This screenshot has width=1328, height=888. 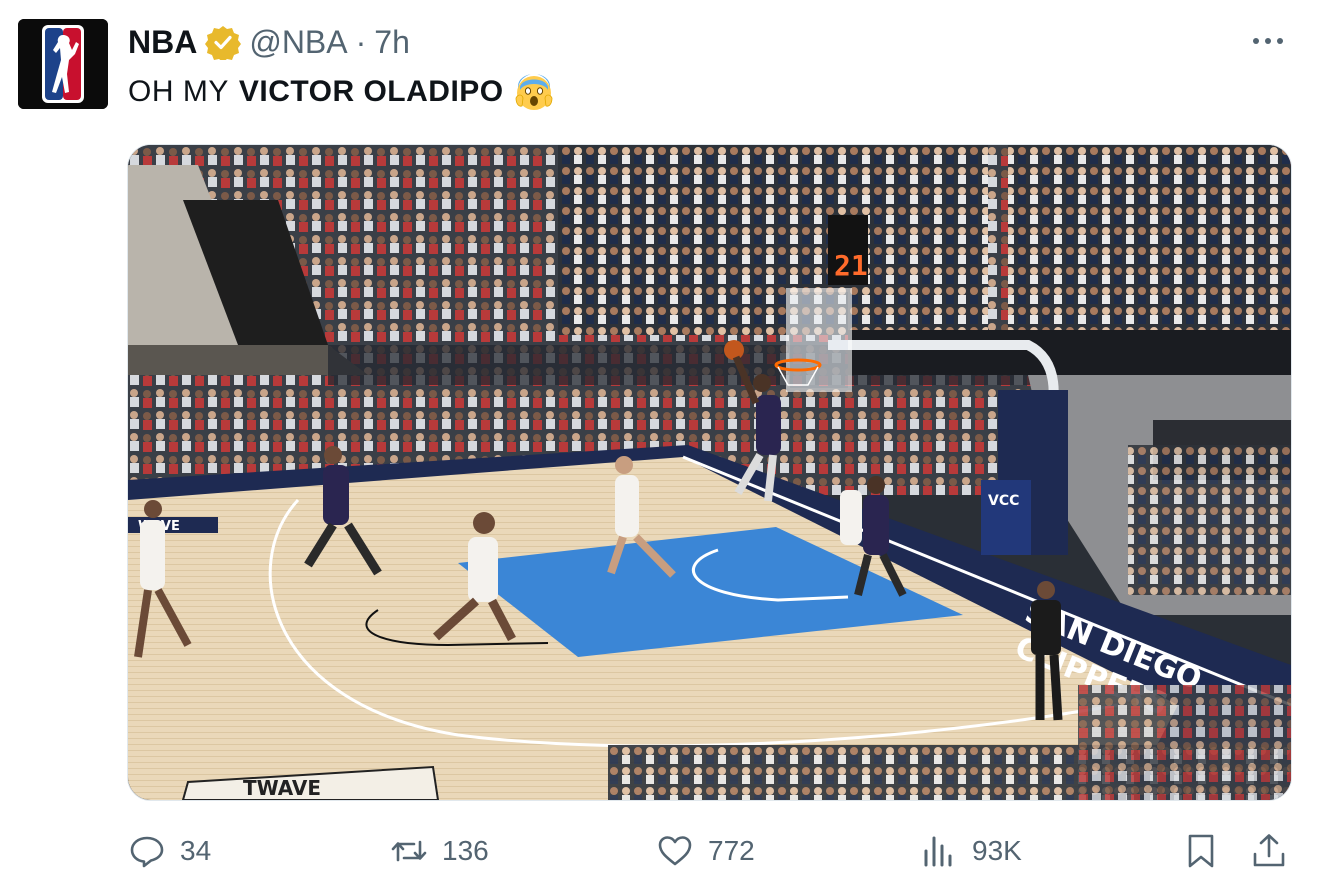 What do you see at coordinates (851, 265) in the screenshot?
I see `shot-clock-text: 21` at bounding box center [851, 265].